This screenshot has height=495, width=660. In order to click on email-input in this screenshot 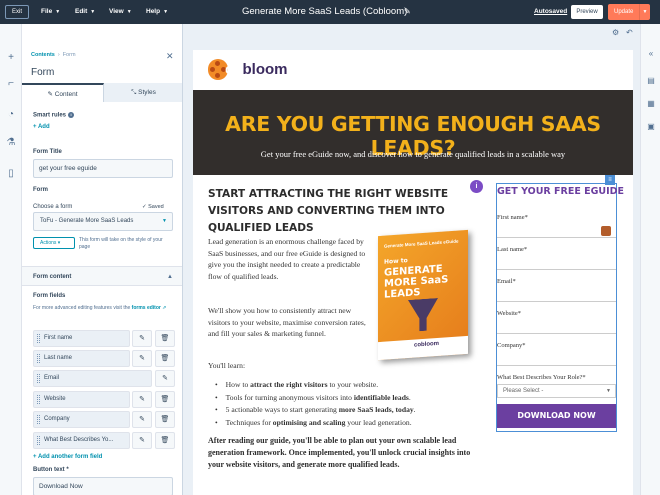, I will do `click(556, 294)`.